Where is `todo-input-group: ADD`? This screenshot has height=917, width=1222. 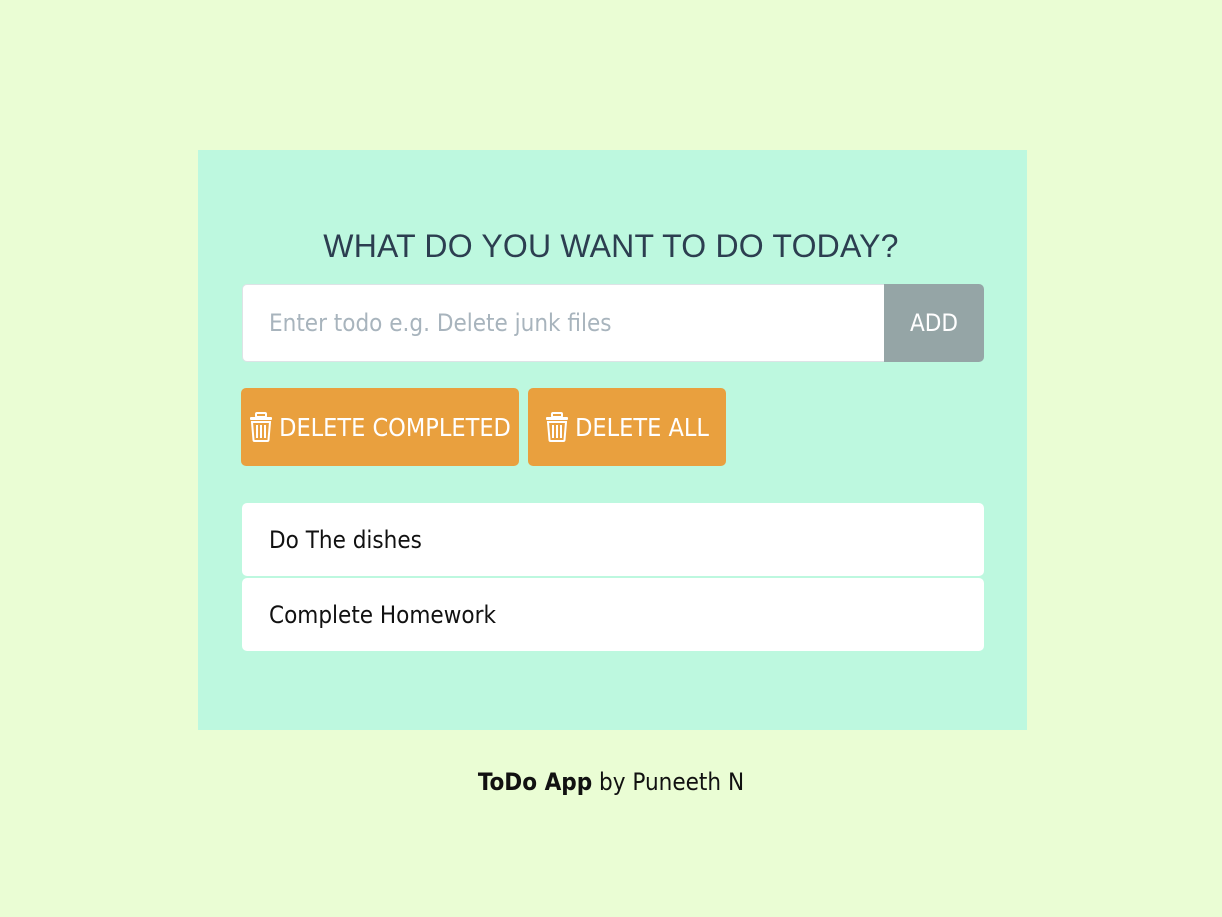 todo-input-group: ADD is located at coordinates (613, 323).